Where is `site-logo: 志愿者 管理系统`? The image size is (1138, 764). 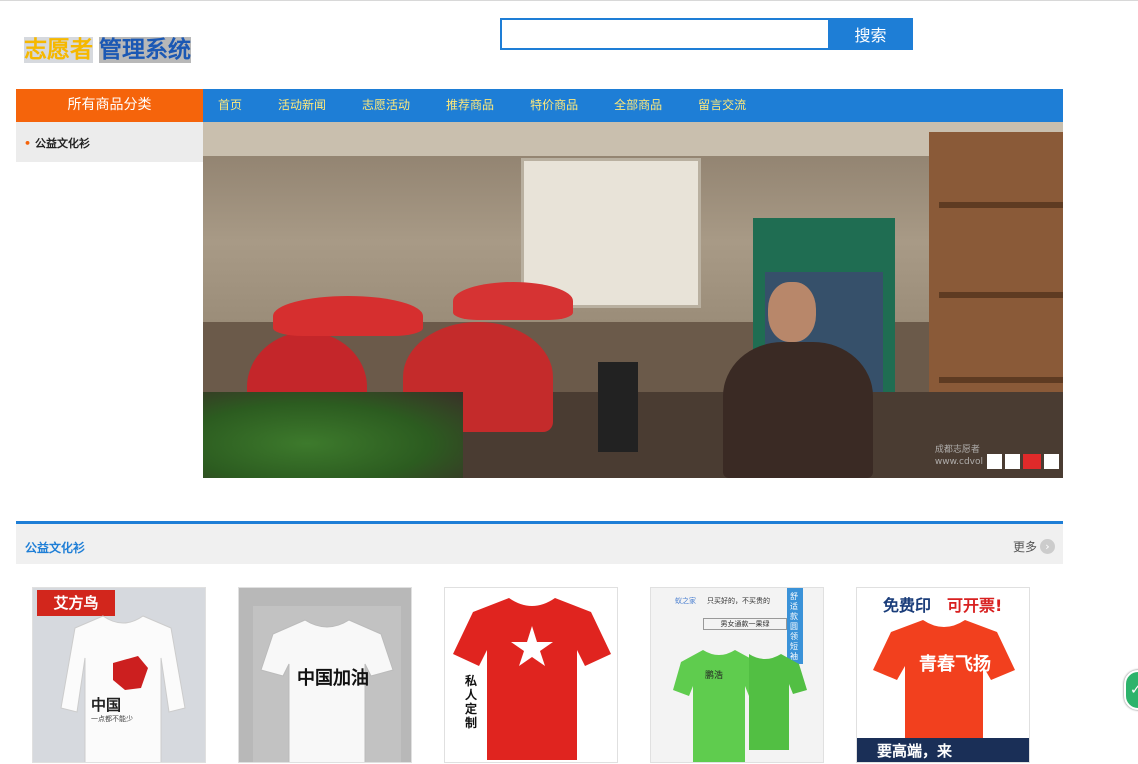
site-logo: 志愿者 管理系统 is located at coordinates (107, 46).